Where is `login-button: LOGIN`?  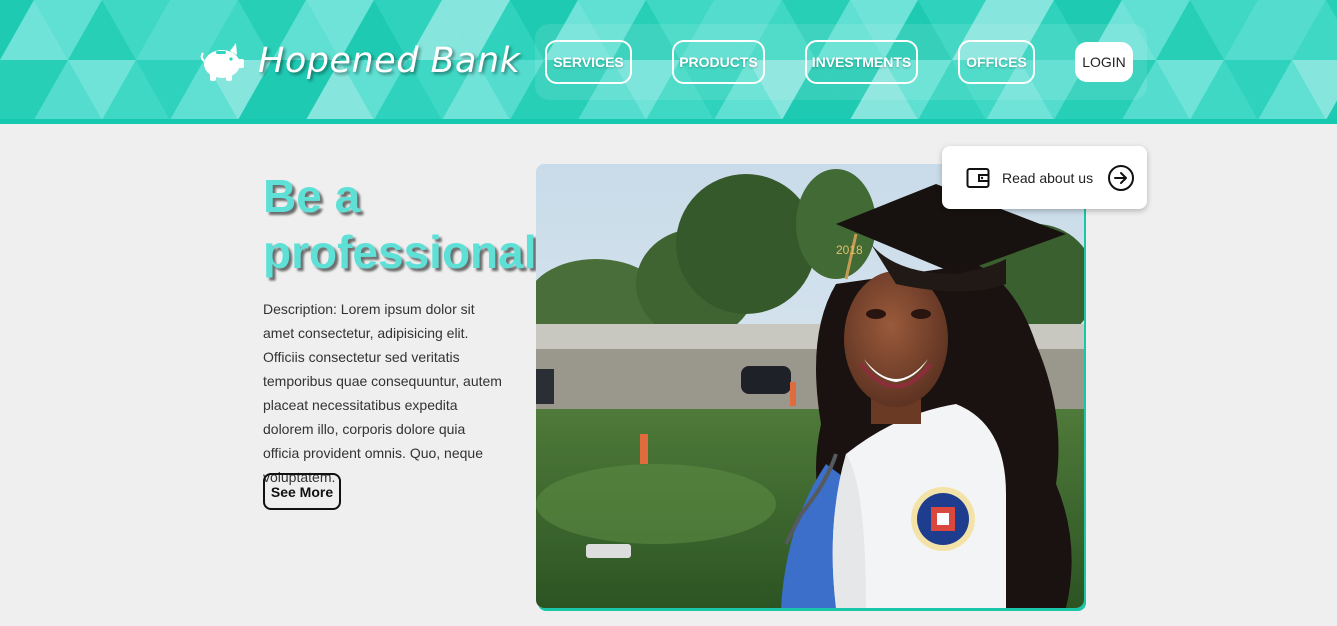
login-button: LOGIN is located at coordinates (1104, 62).